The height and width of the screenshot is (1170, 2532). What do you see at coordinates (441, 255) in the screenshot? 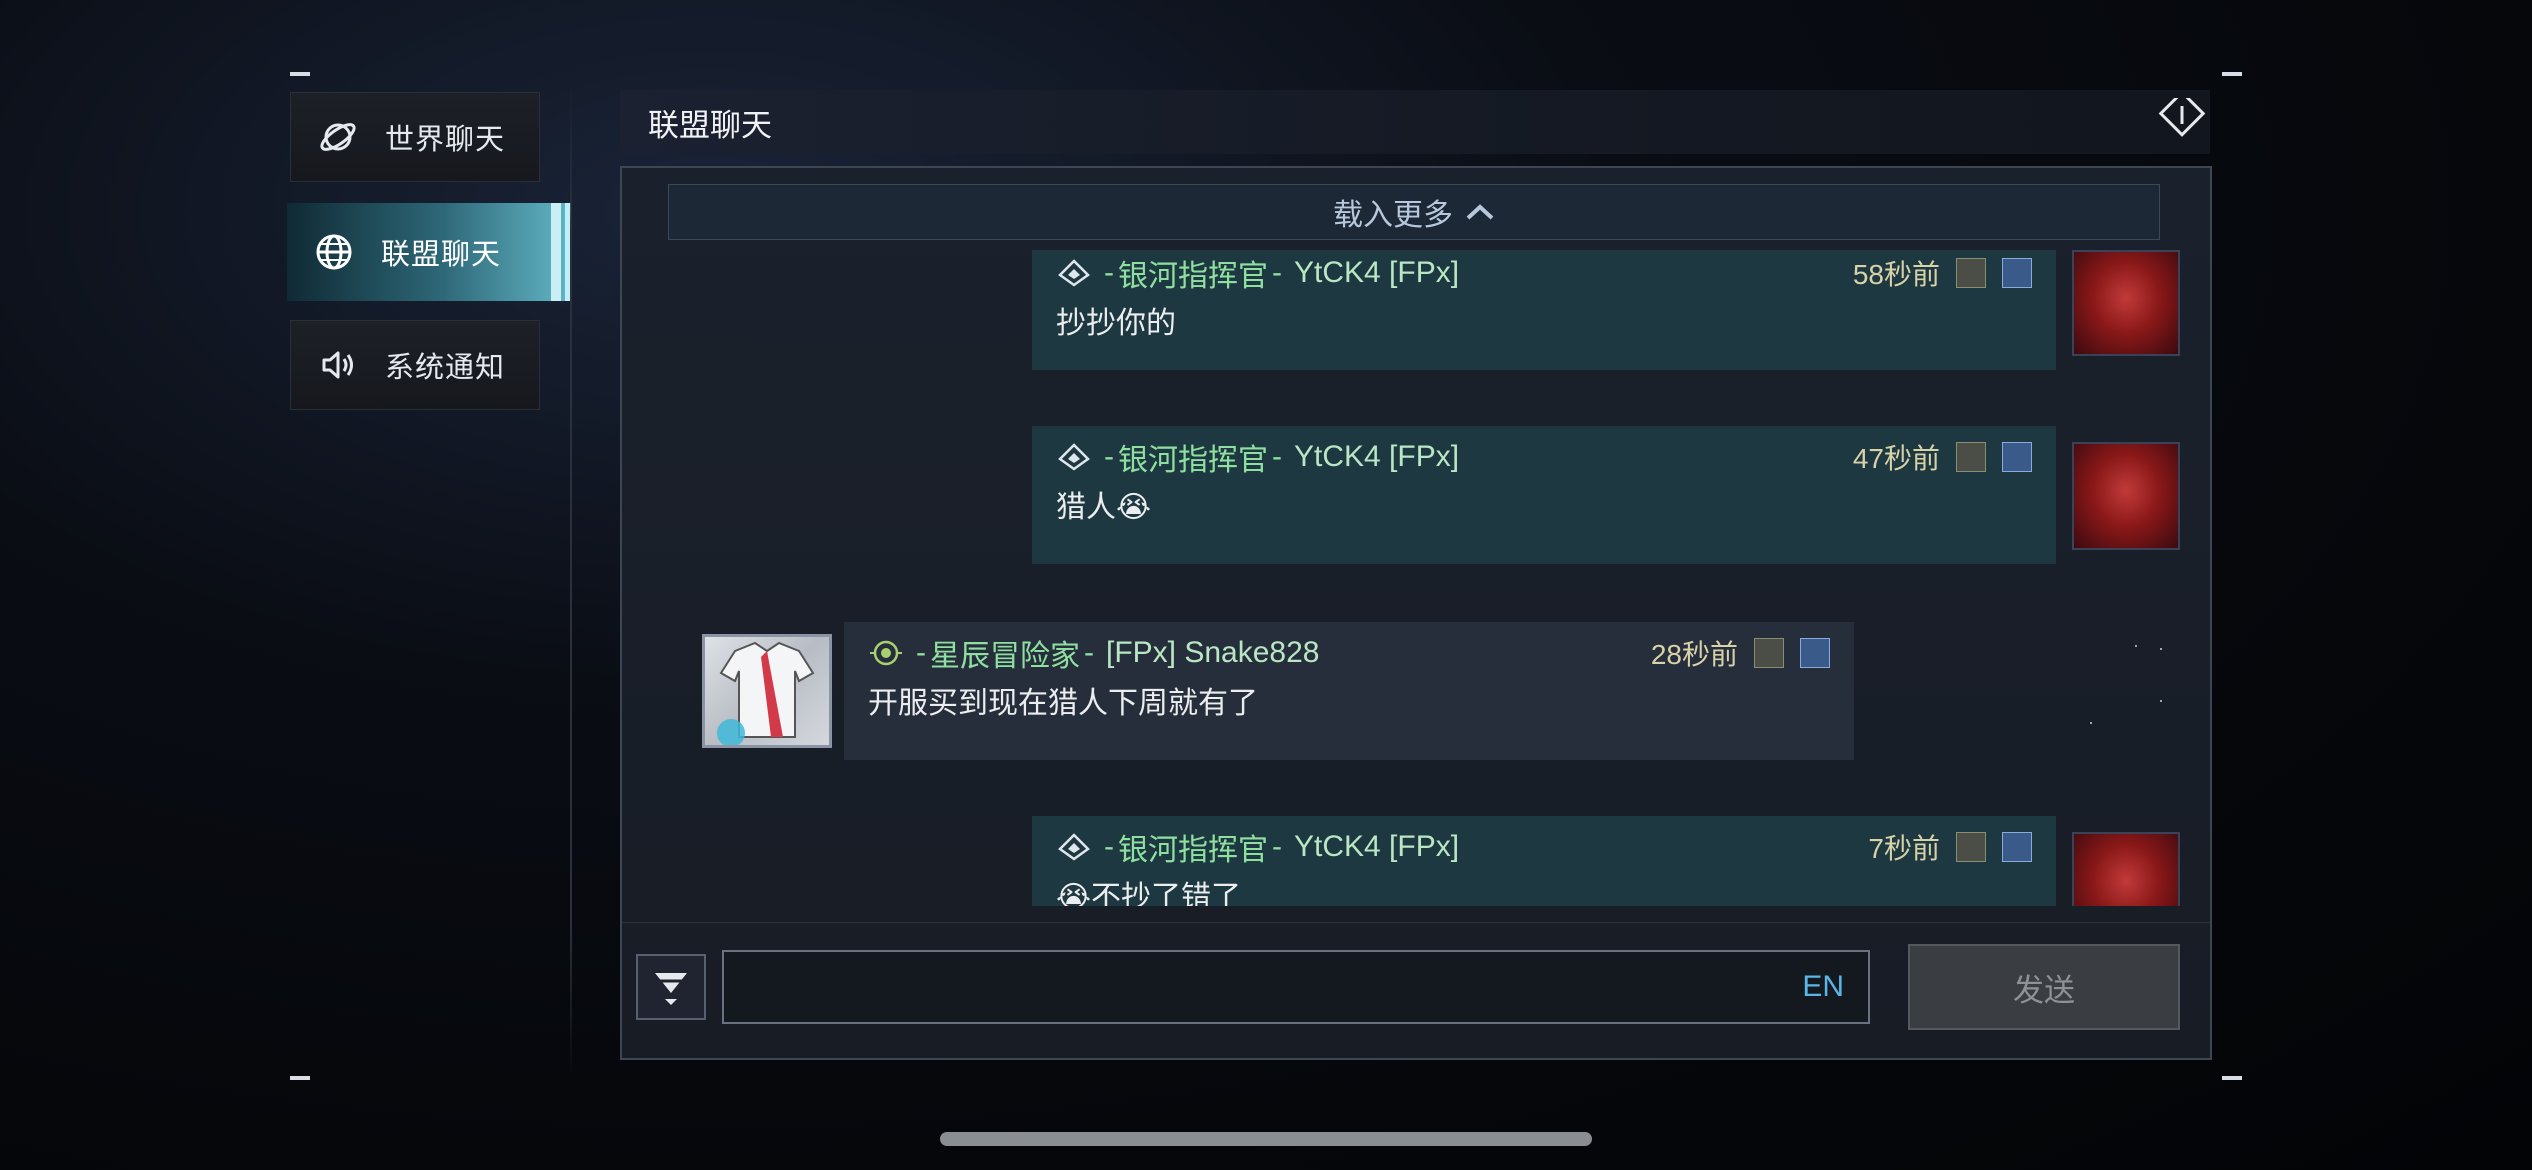
I see `sidebar-item-label: 联盟聊天` at bounding box center [441, 255].